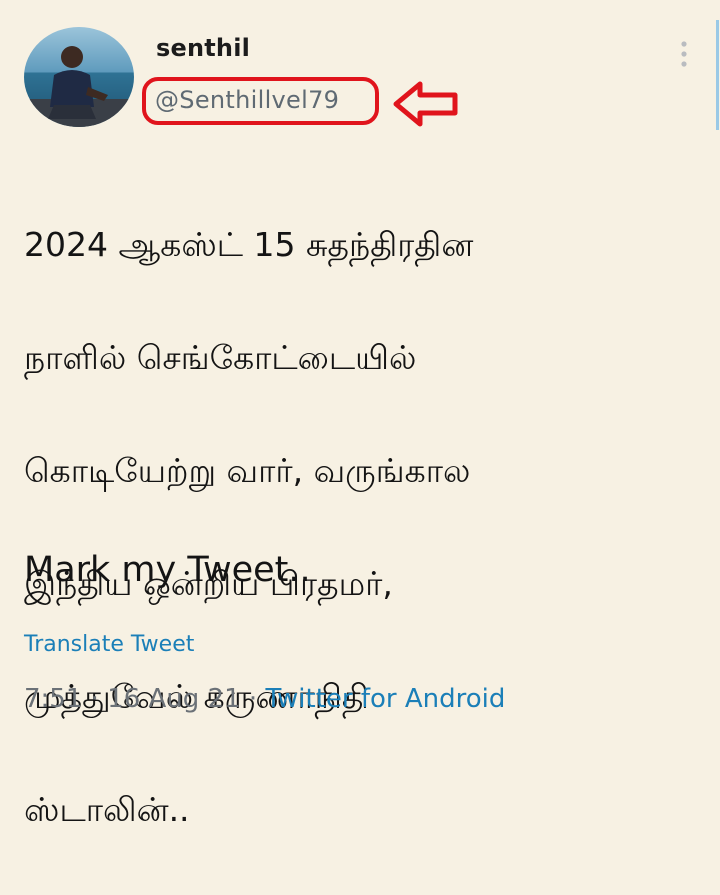 The height and width of the screenshot is (895, 720). I want to click on tweet-source-link: Twitter for Android, so click(385, 699).